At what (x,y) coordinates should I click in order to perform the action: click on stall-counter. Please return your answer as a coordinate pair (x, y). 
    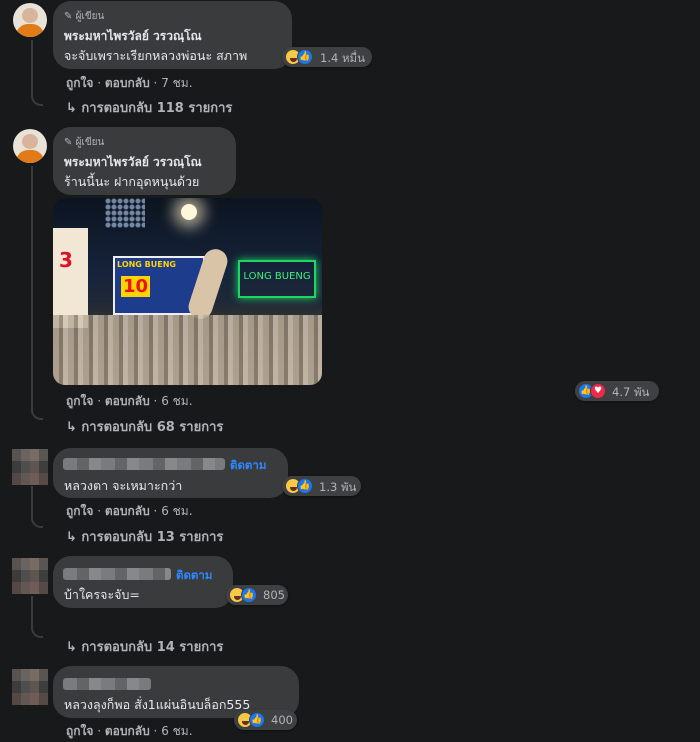
    Looking at the image, I should click on (187, 350).